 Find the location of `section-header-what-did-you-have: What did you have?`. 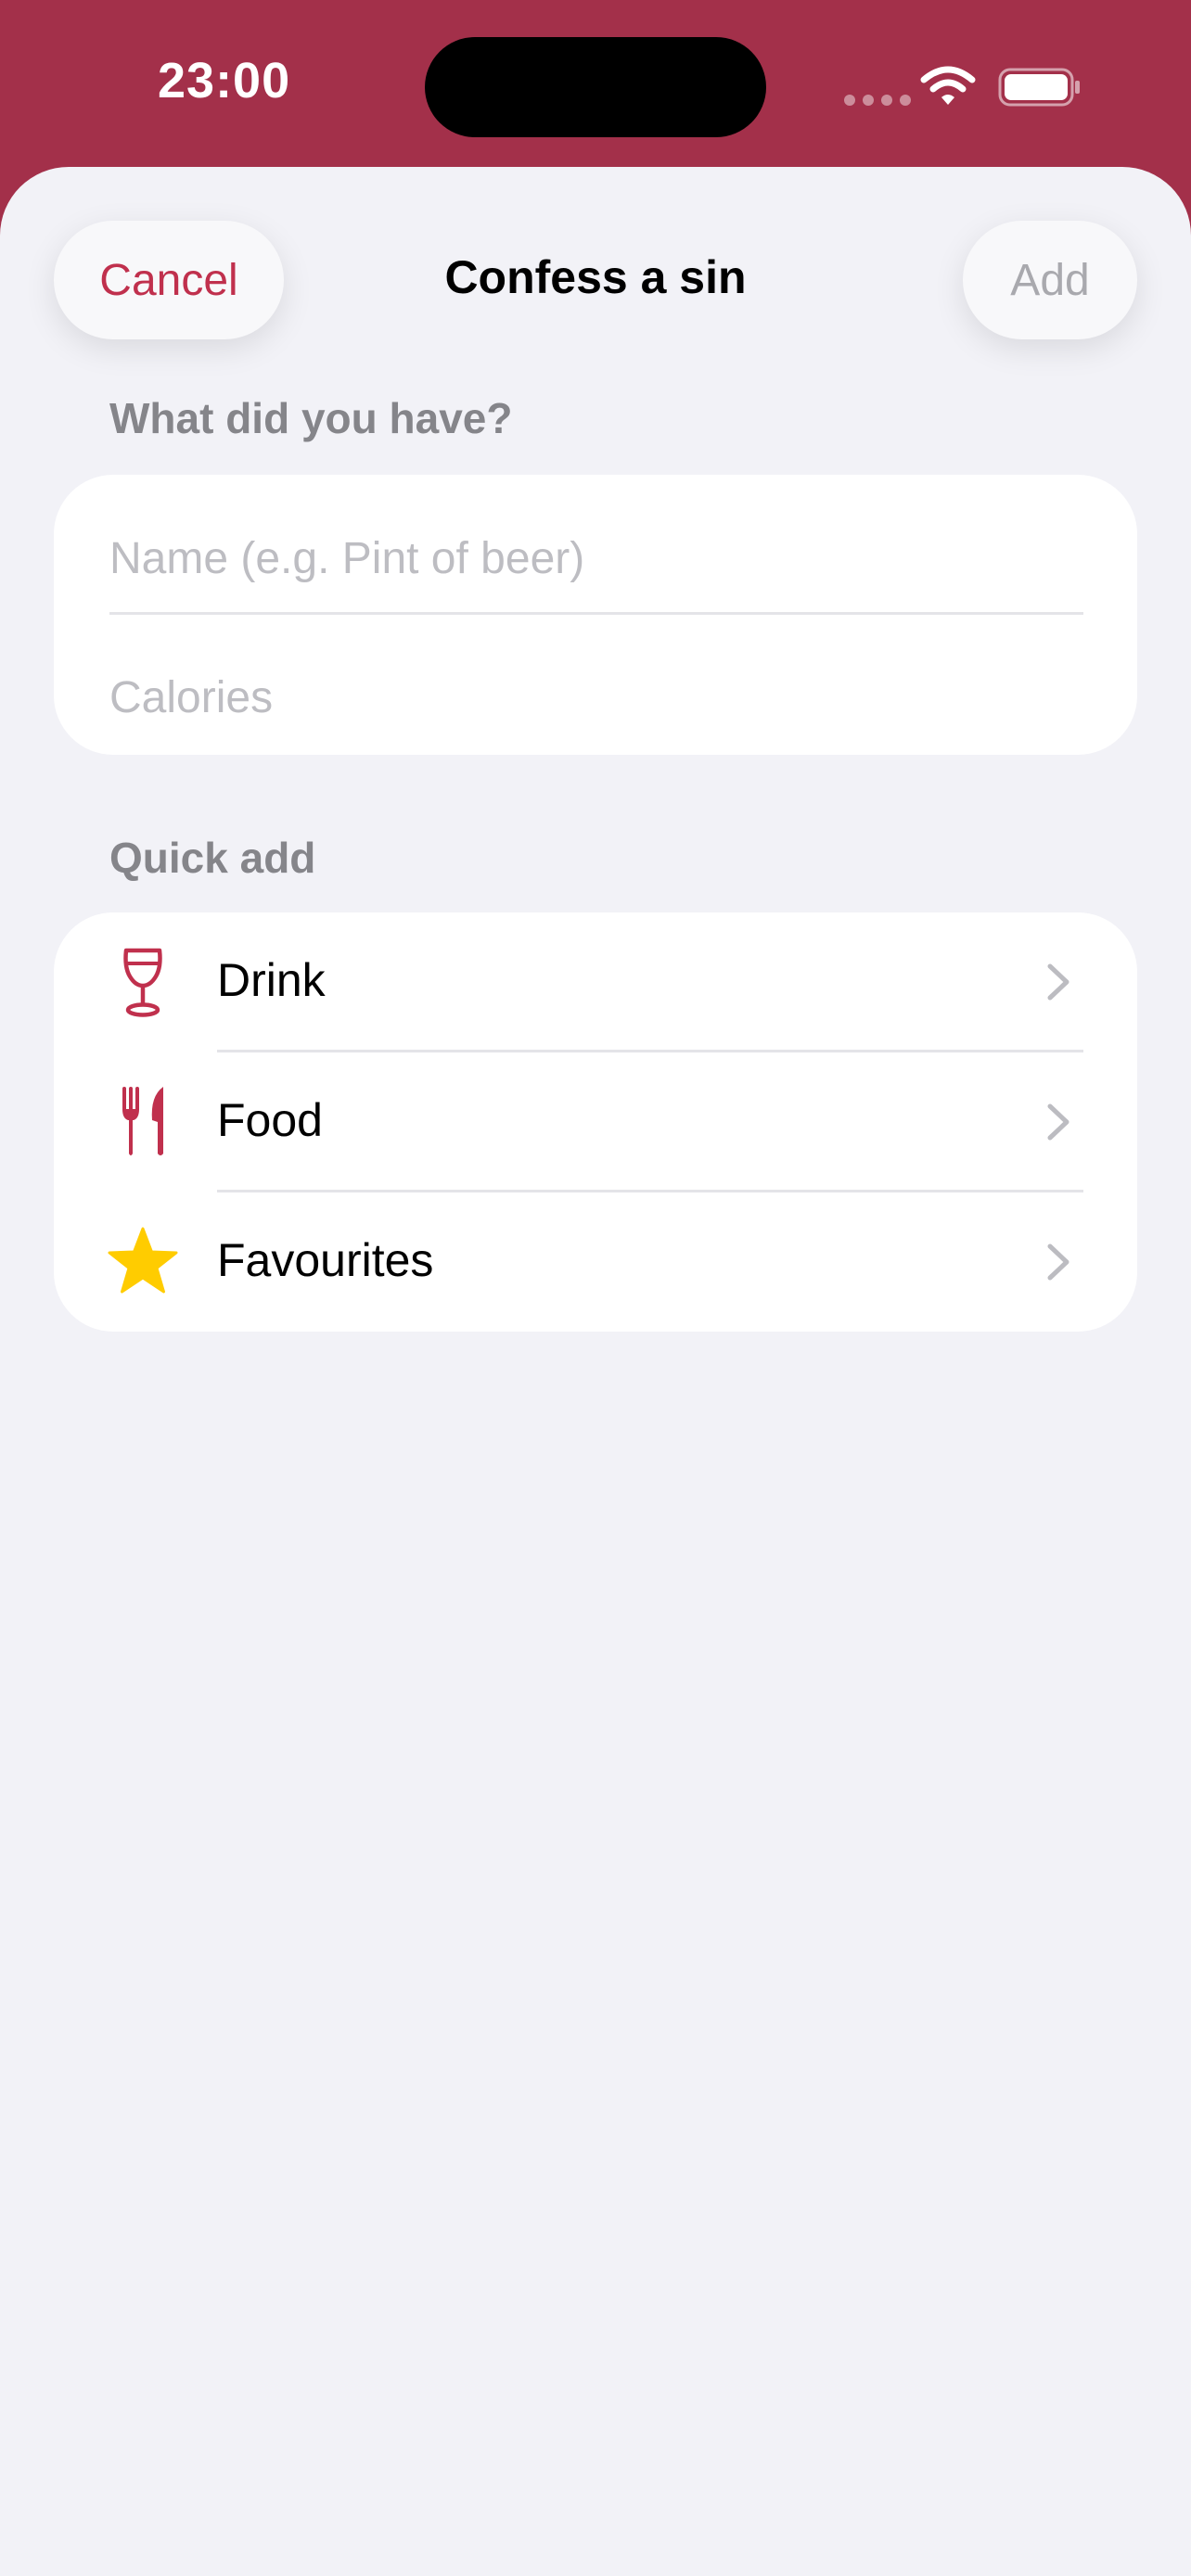

section-header-what-did-you-have: What did you have? is located at coordinates (311, 418).